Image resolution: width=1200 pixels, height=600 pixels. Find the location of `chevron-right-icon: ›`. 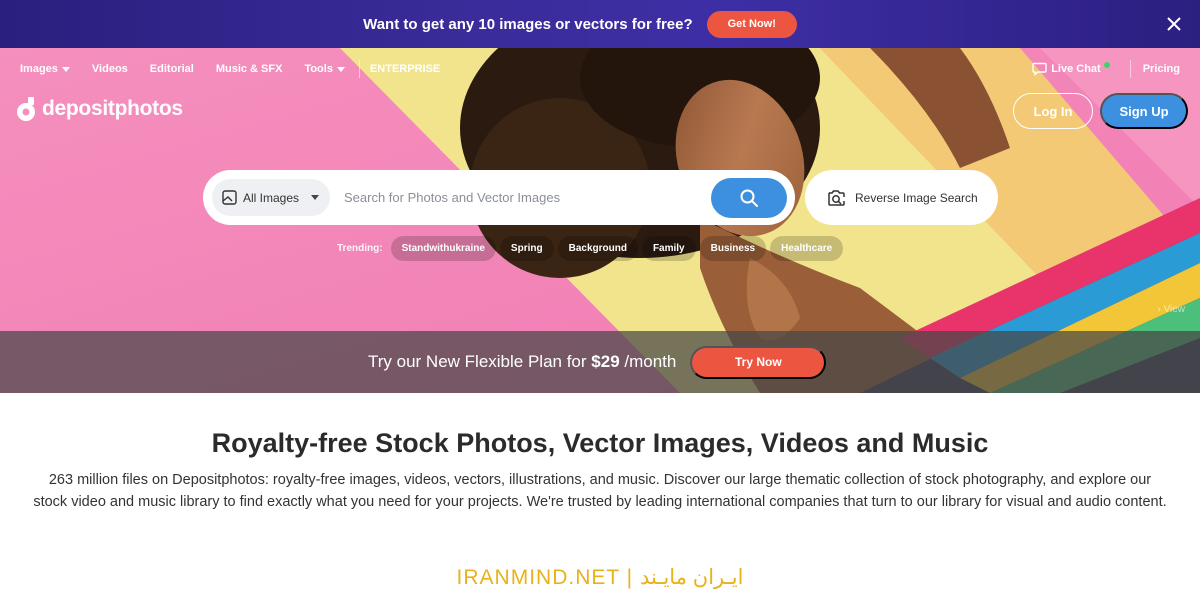

chevron-right-icon: › is located at coordinates (1159, 309).